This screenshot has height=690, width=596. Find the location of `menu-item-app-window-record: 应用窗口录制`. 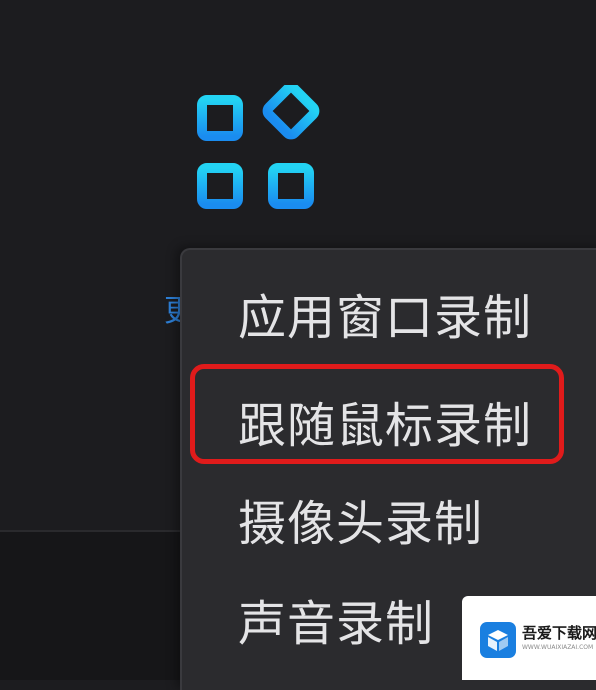

menu-item-app-window-record: 应用窗口录制 is located at coordinates (389, 318).